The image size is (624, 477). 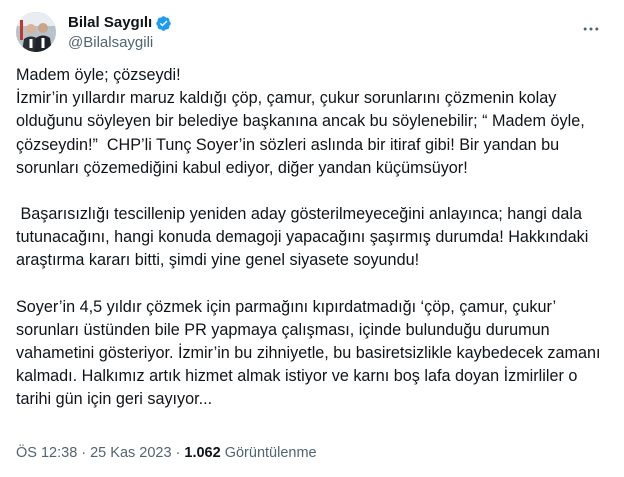 I want to click on more-options-icon, so click(x=591, y=29).